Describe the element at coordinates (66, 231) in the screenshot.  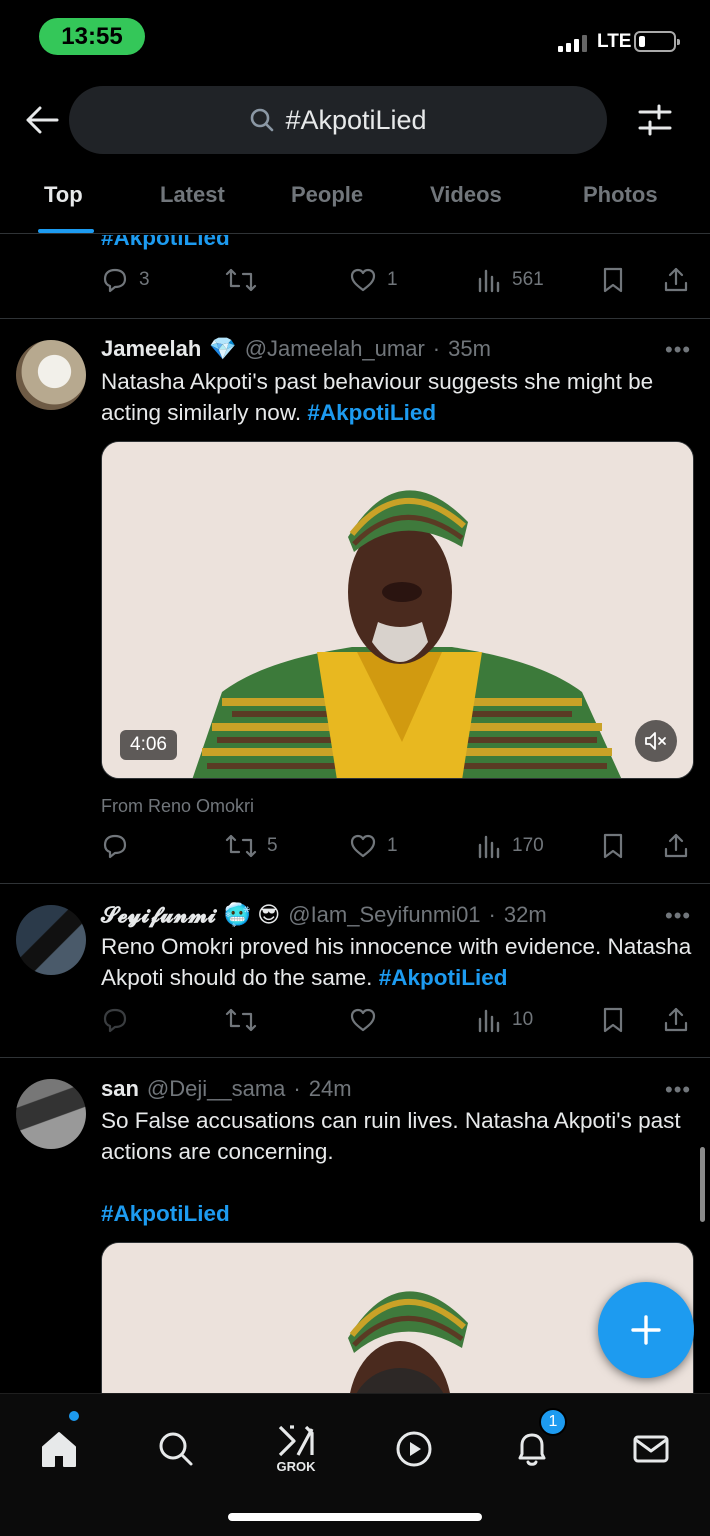
I see `active-tab-indicator` at that location.